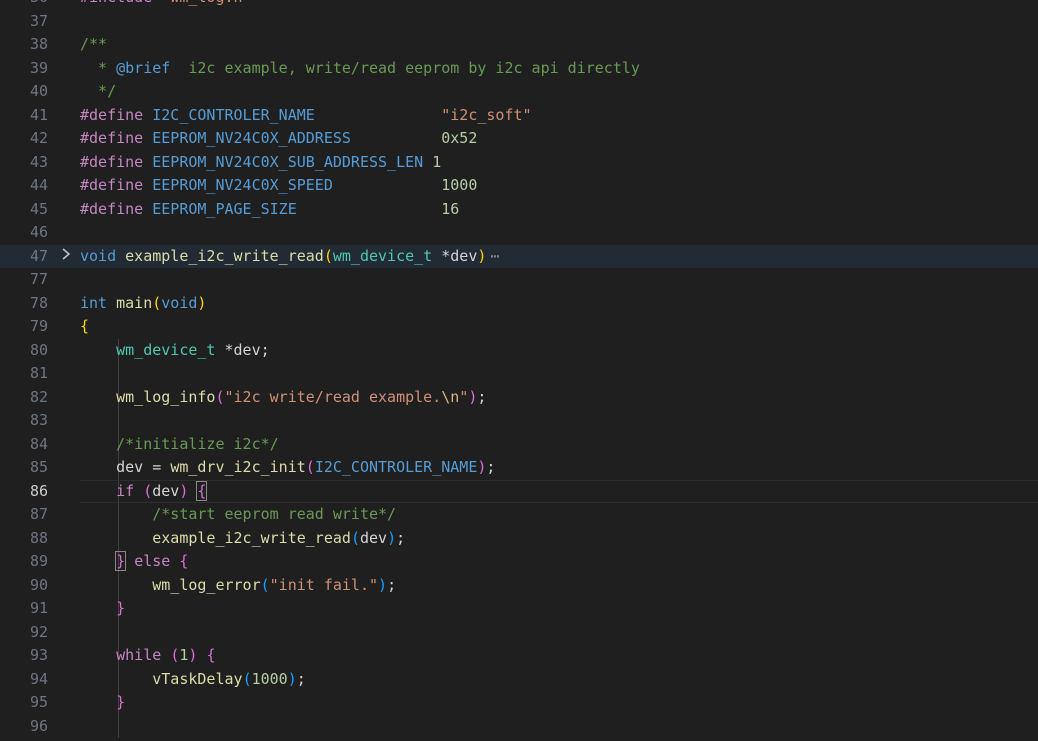  What do you see at coordinates (94, 302) in the screenshot?
I see `code-token: int` at bounding box center [94, 302].